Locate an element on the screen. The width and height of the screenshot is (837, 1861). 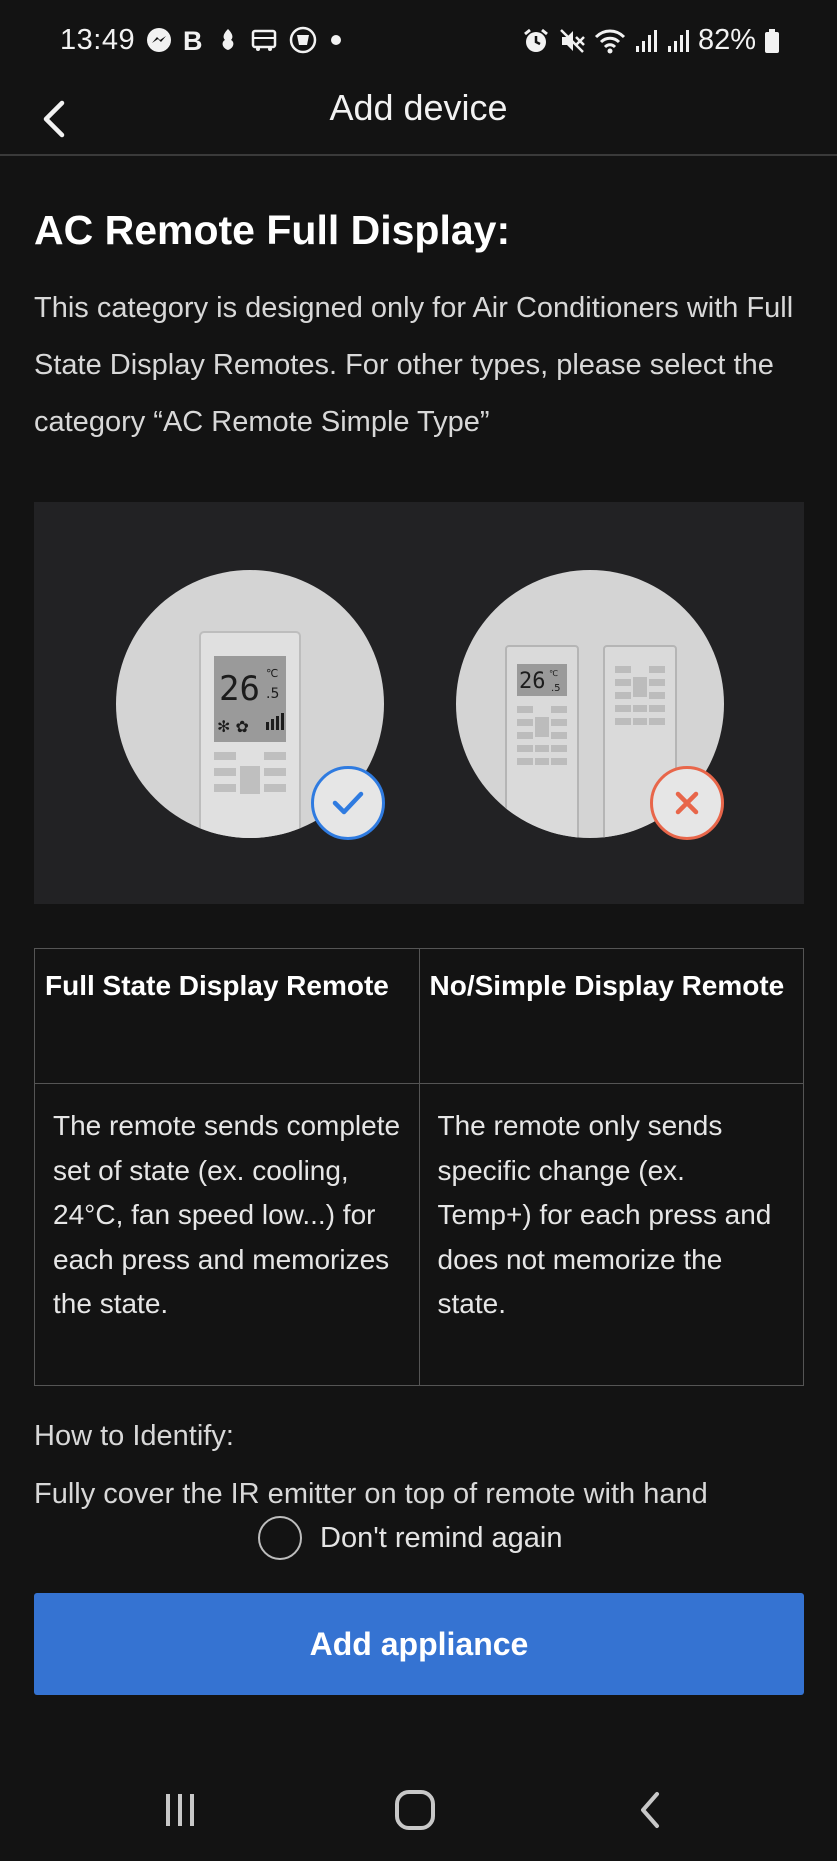
back-icon is located at coordinates (650, 1810).